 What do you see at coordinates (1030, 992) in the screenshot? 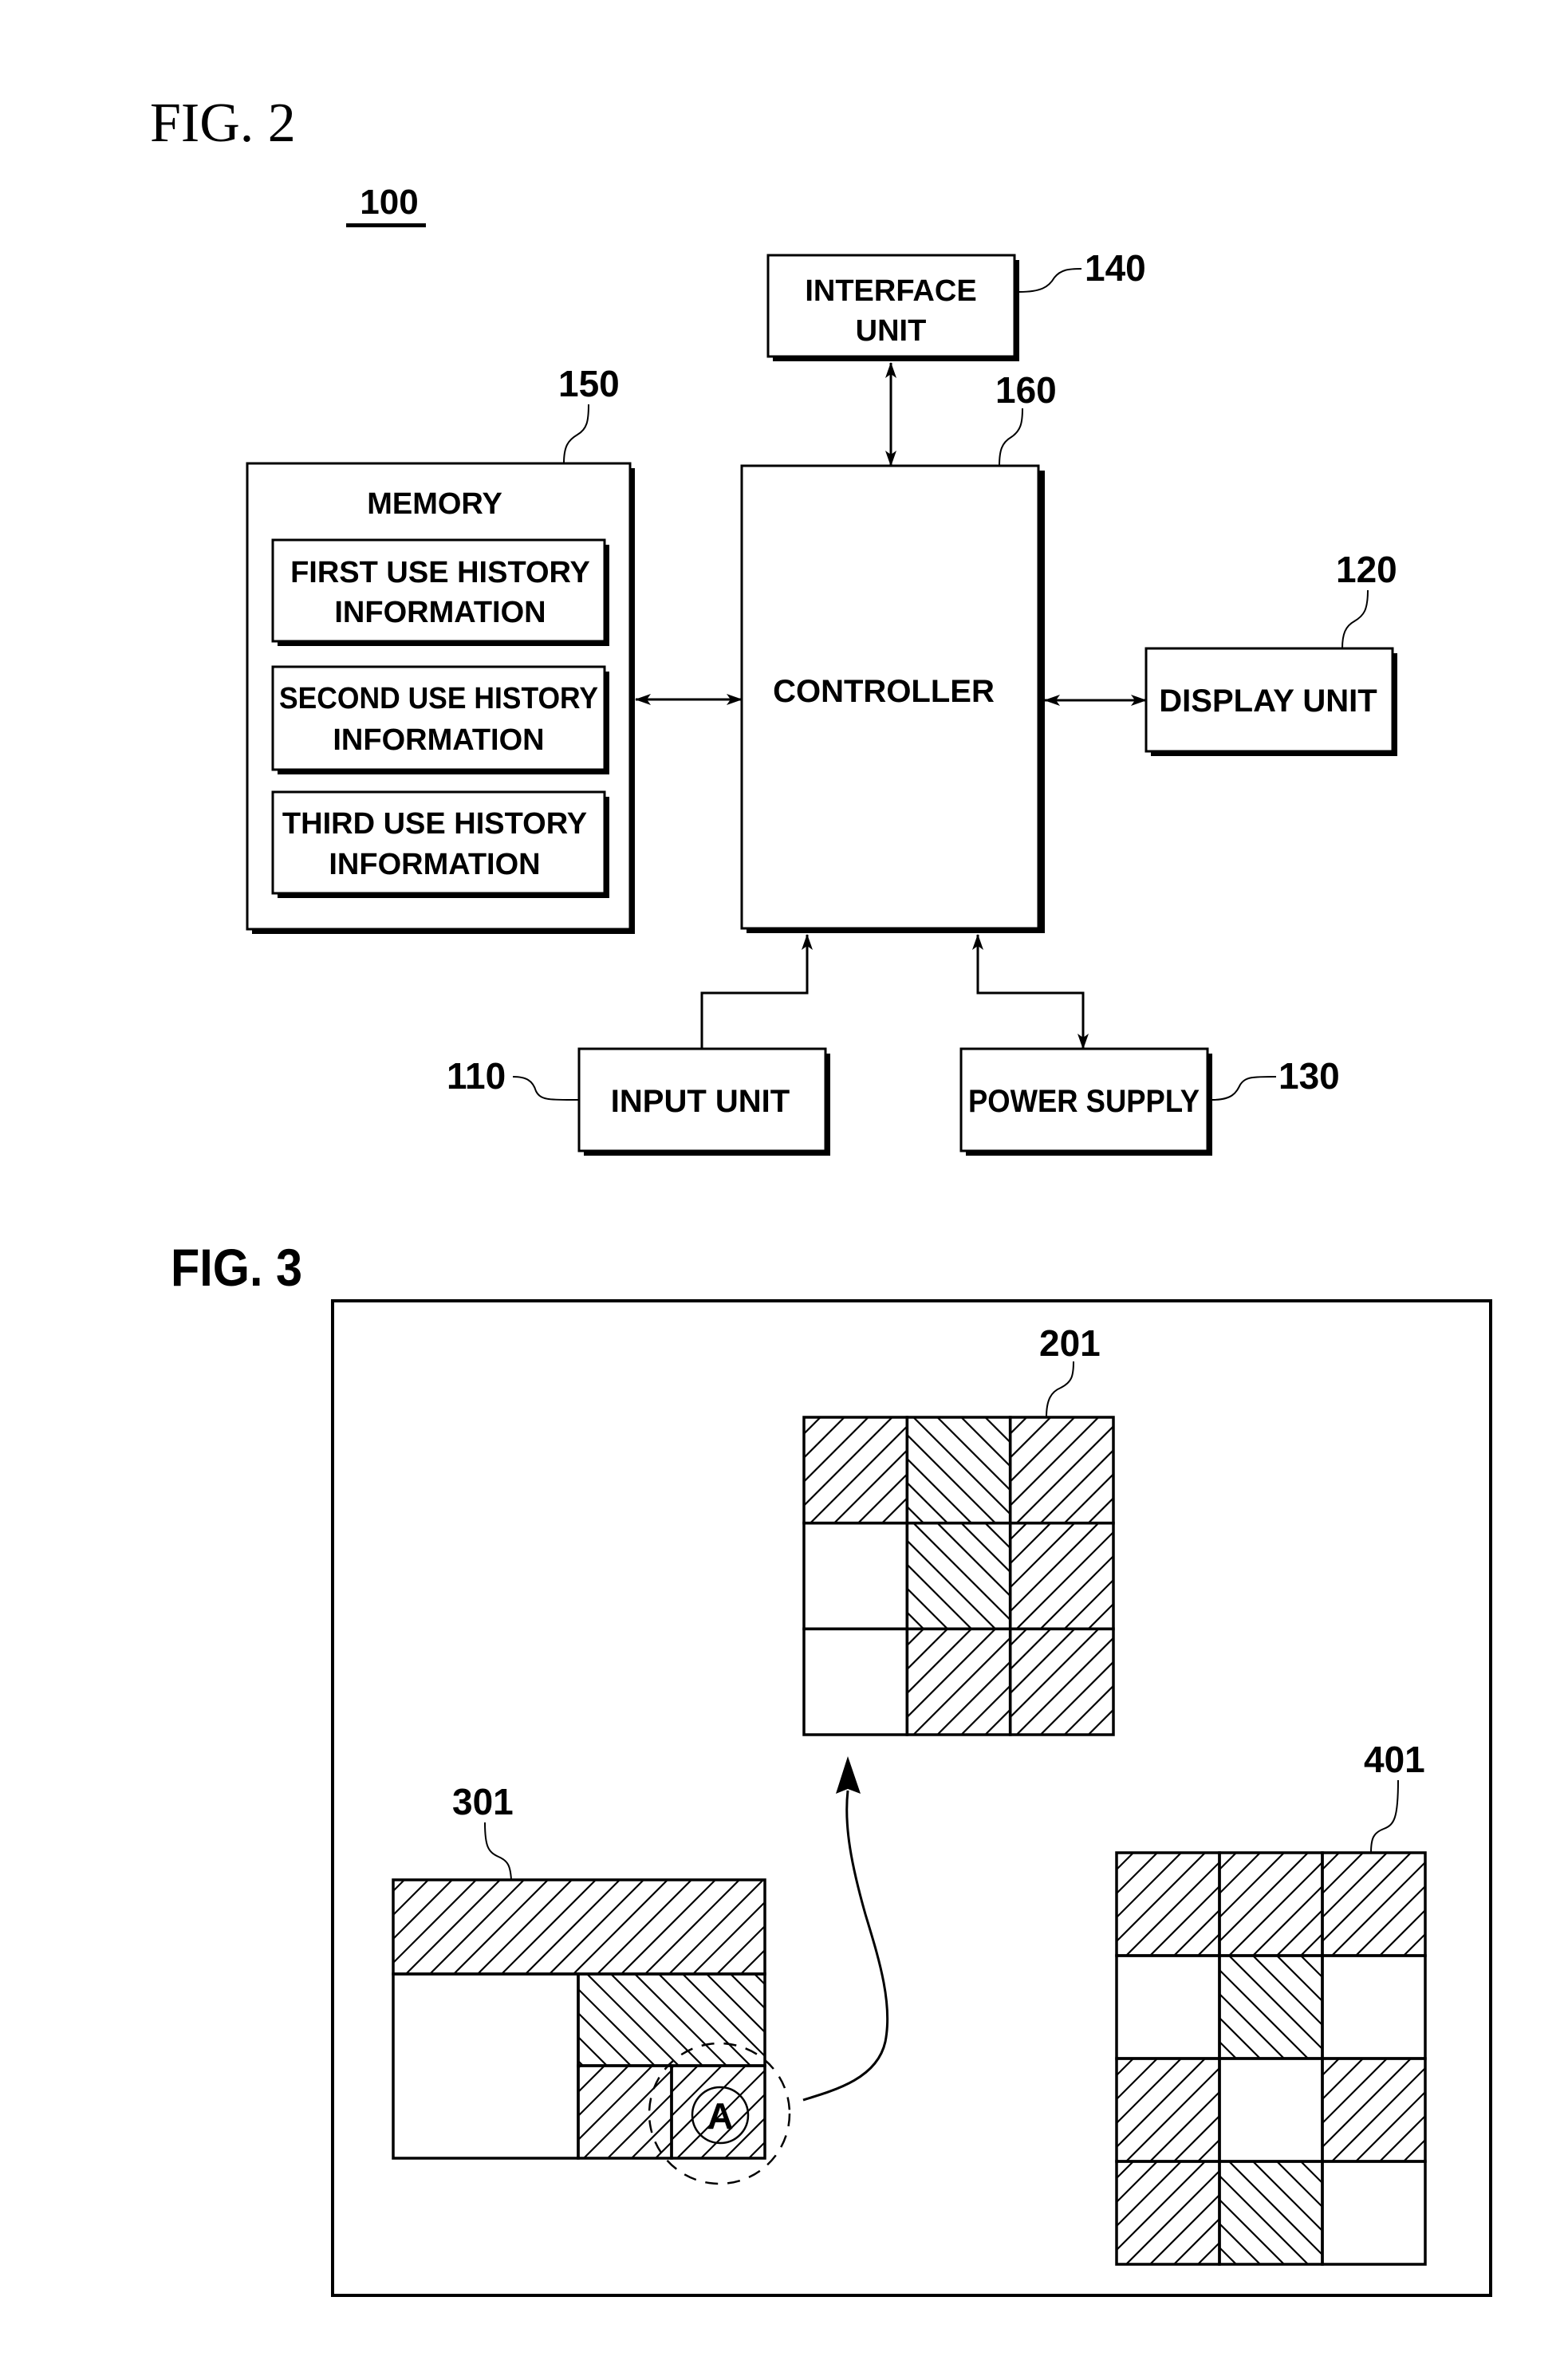
I see `arrow-power-controller` at bounding box center [1030, 992].